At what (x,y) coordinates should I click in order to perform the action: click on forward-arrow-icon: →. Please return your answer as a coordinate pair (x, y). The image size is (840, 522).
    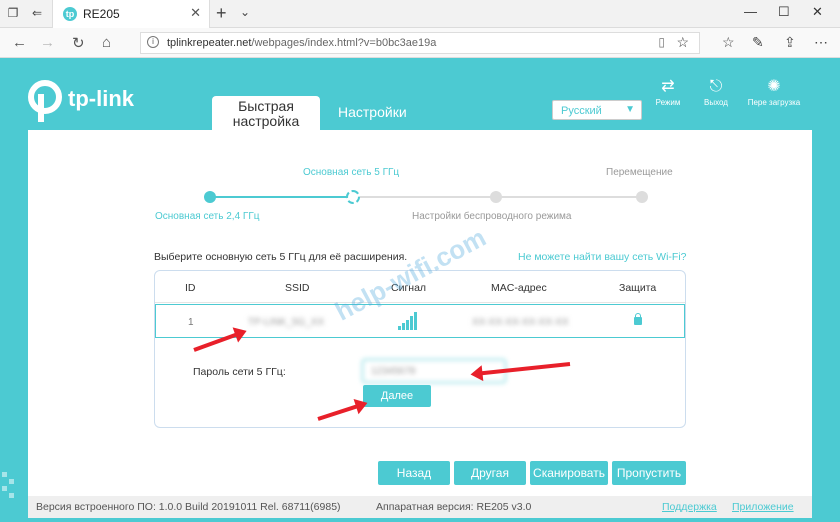
    Looking at the image, I should click on (47, 42).